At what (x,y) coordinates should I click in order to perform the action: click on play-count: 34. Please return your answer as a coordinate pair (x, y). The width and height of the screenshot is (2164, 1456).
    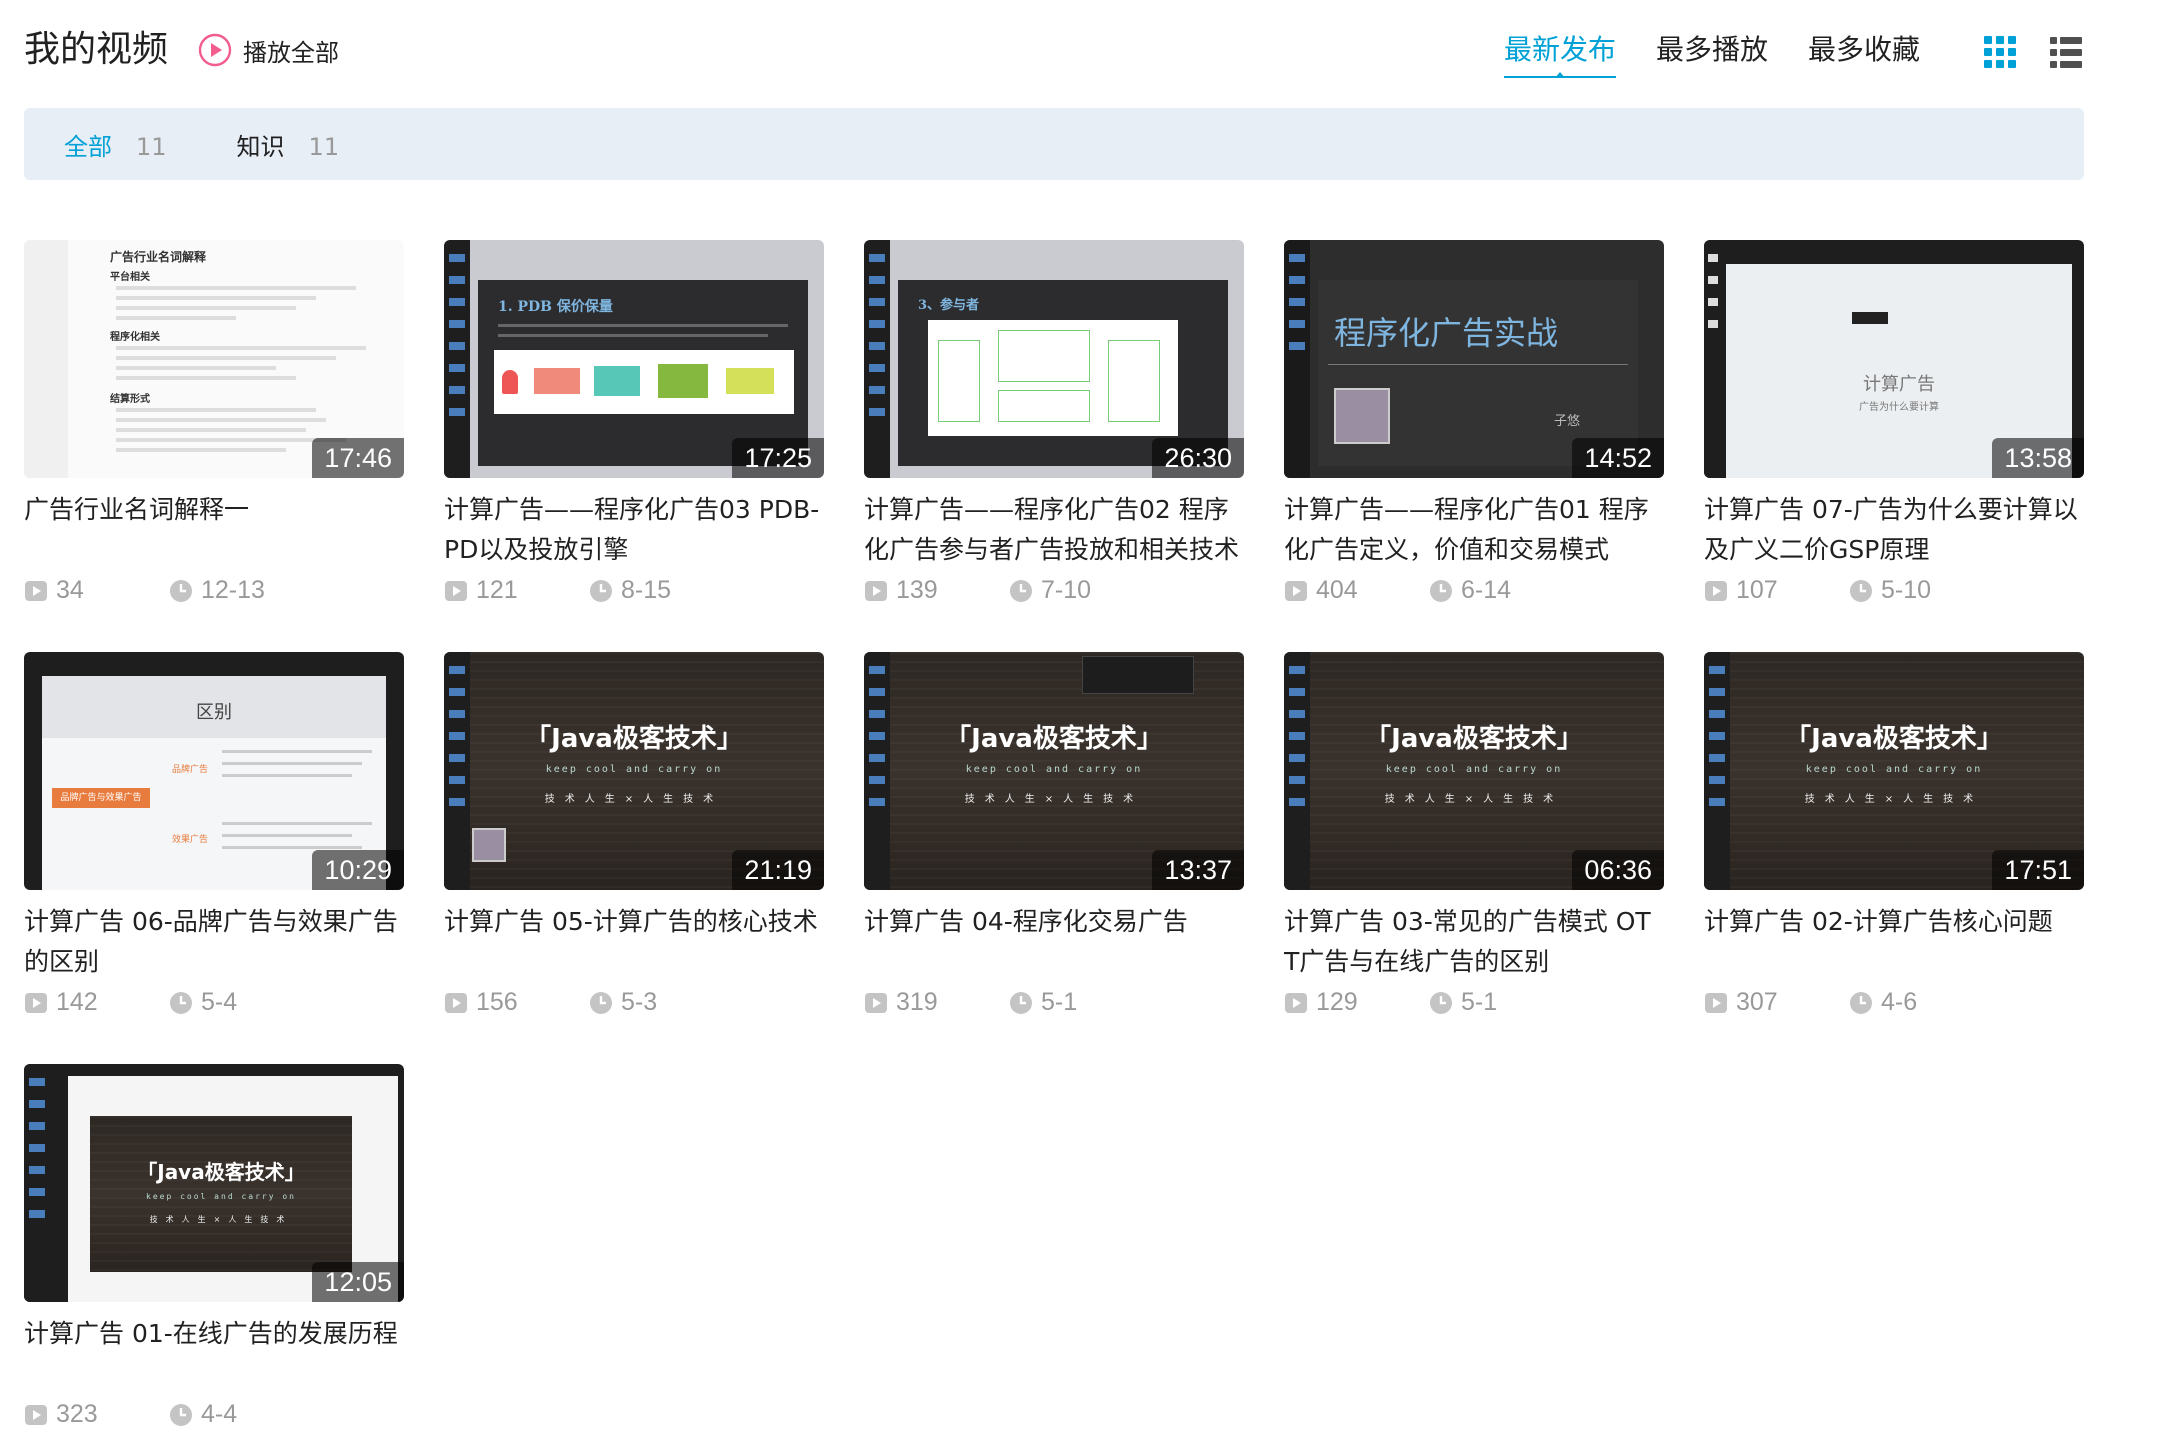
    Looking at the image, I should click on (96, 590).